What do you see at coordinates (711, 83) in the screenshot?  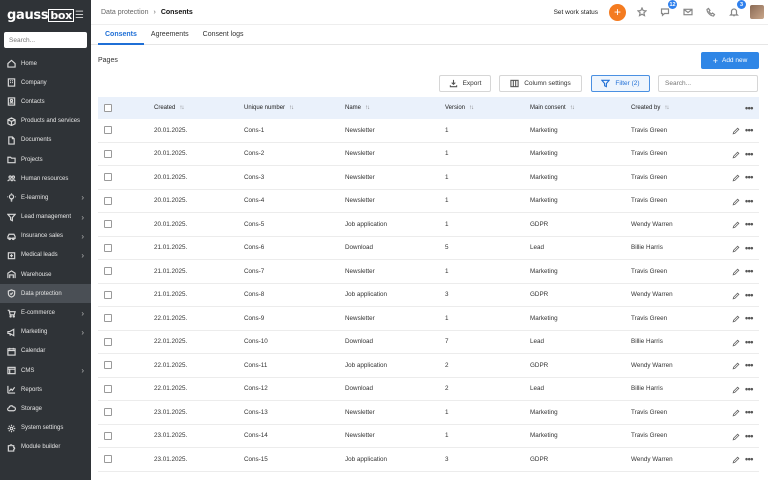 I see `table-search-input` at bounding box center [711, 83].